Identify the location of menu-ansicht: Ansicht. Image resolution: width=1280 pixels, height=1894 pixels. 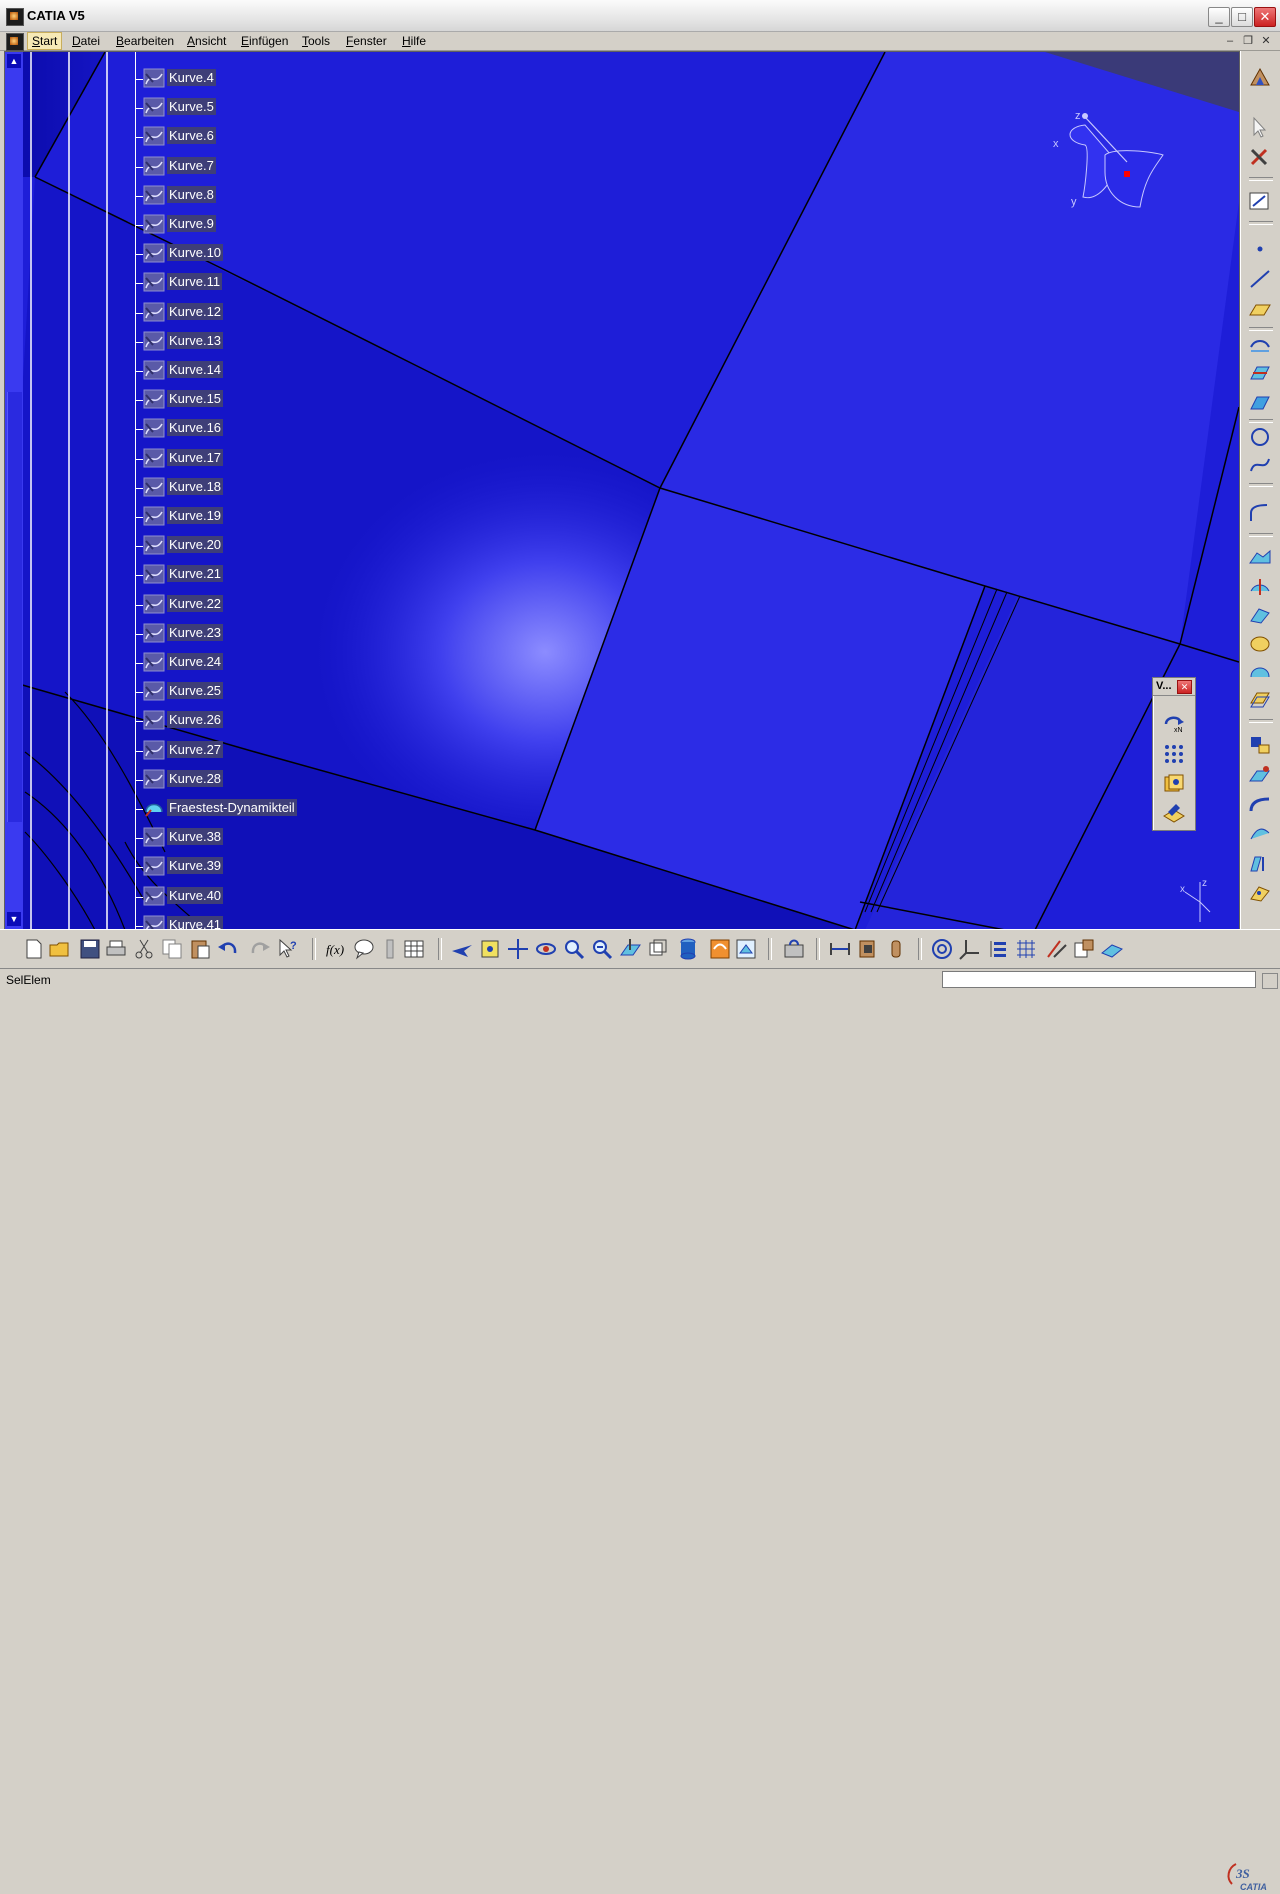
(206, 41).